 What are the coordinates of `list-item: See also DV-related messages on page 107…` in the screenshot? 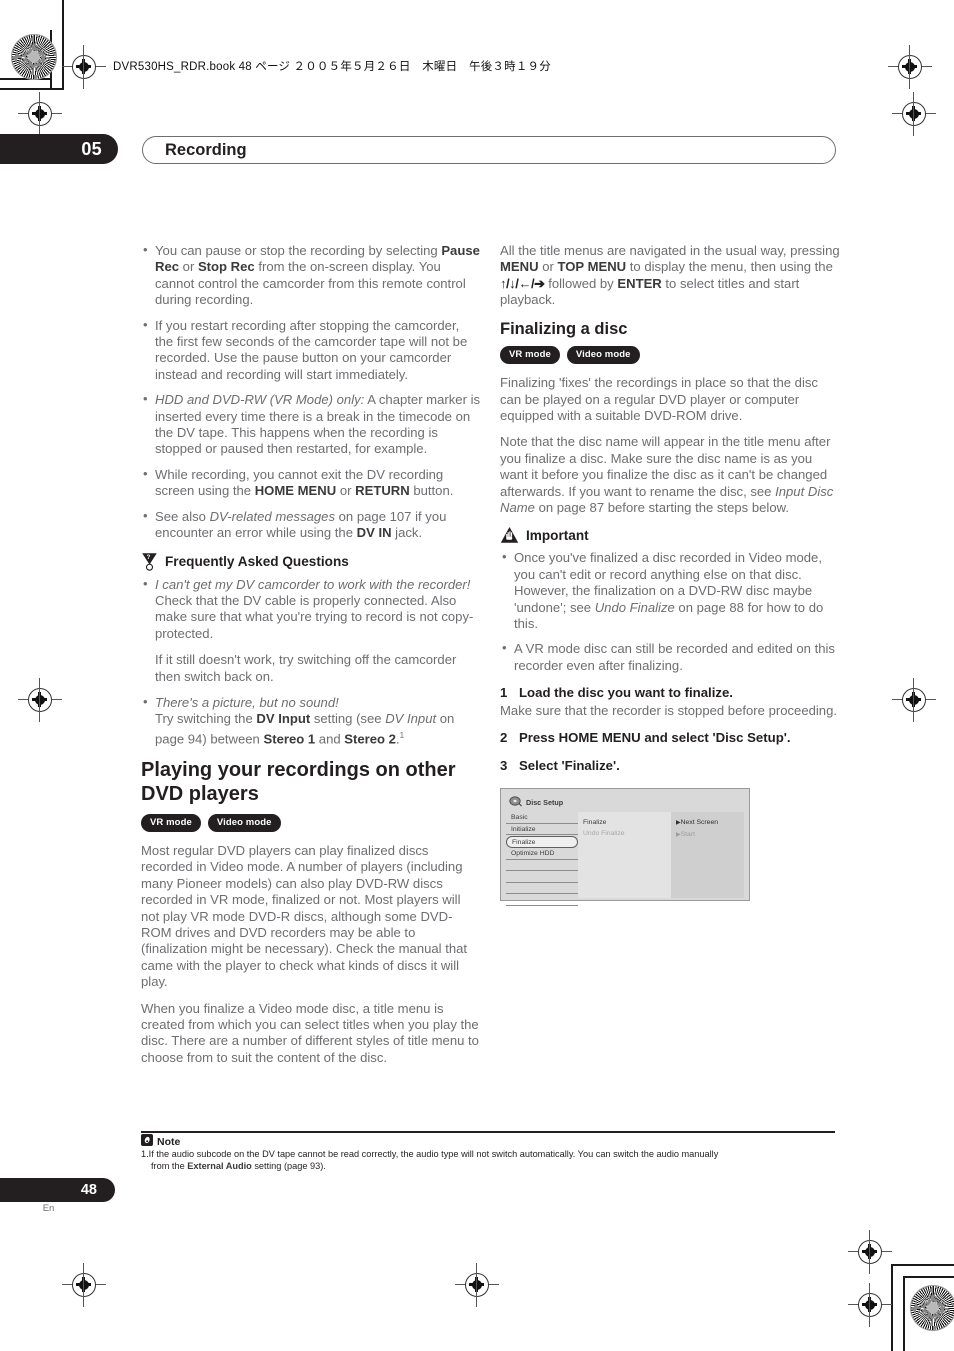 It's located at (311, 525).